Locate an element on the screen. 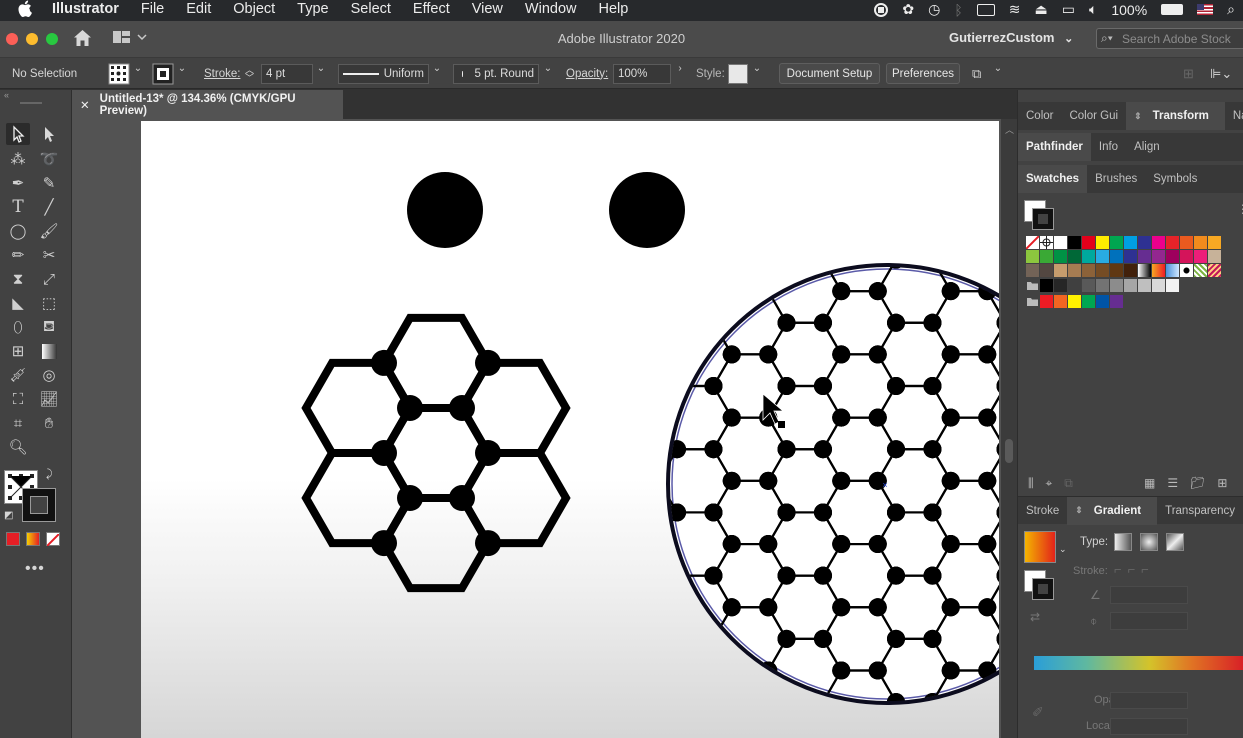  tab-align: Align is located at coordinates (1147, 147).